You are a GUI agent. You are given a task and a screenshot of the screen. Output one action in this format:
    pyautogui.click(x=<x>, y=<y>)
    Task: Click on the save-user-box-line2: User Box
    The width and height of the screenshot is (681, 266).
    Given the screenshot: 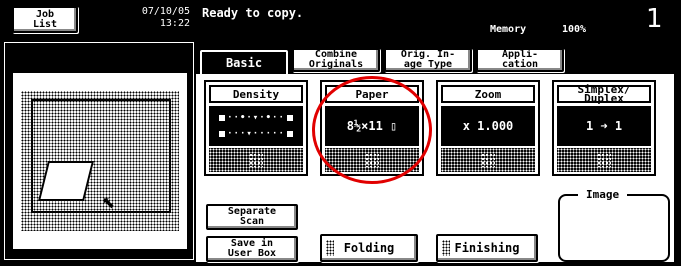 What is the action you would take?
    pyautogui.click(x=252, y=253)
    